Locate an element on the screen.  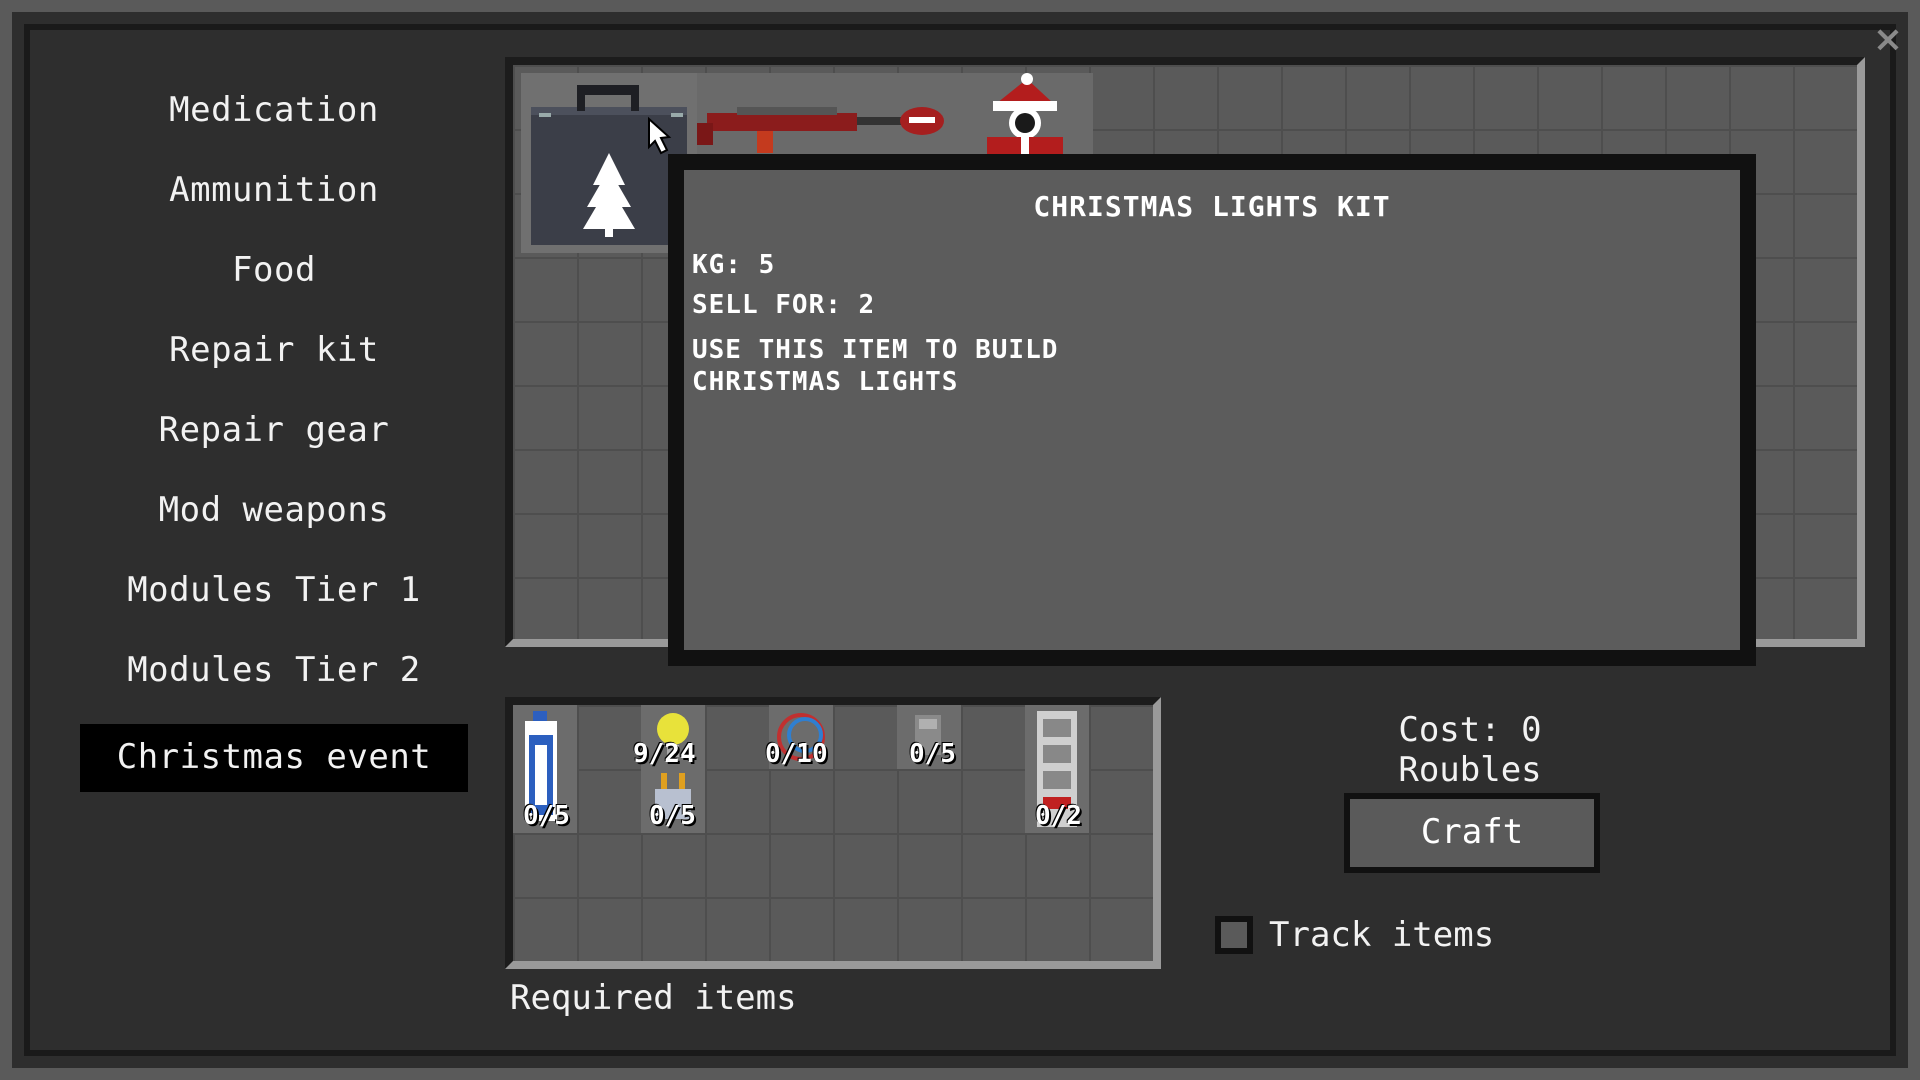
category-food: Food is located at coordinates (274, 280).